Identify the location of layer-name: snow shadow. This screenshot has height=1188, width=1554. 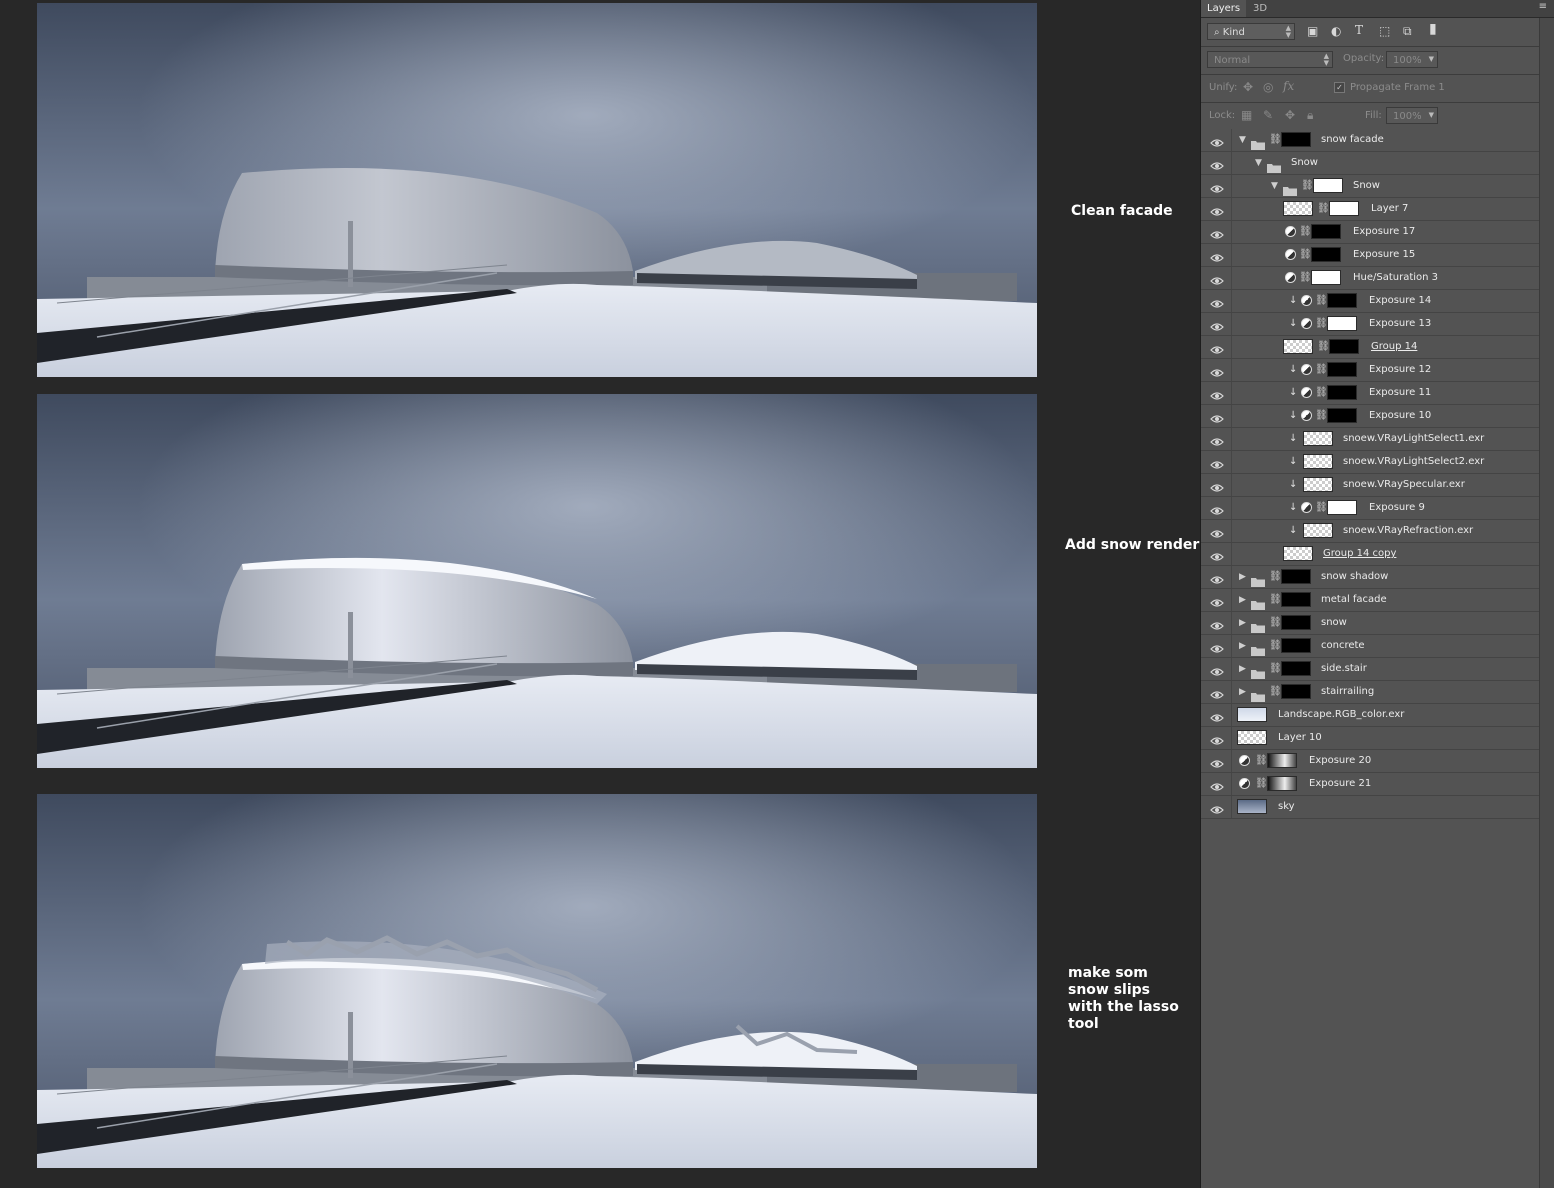
(1354, 577).